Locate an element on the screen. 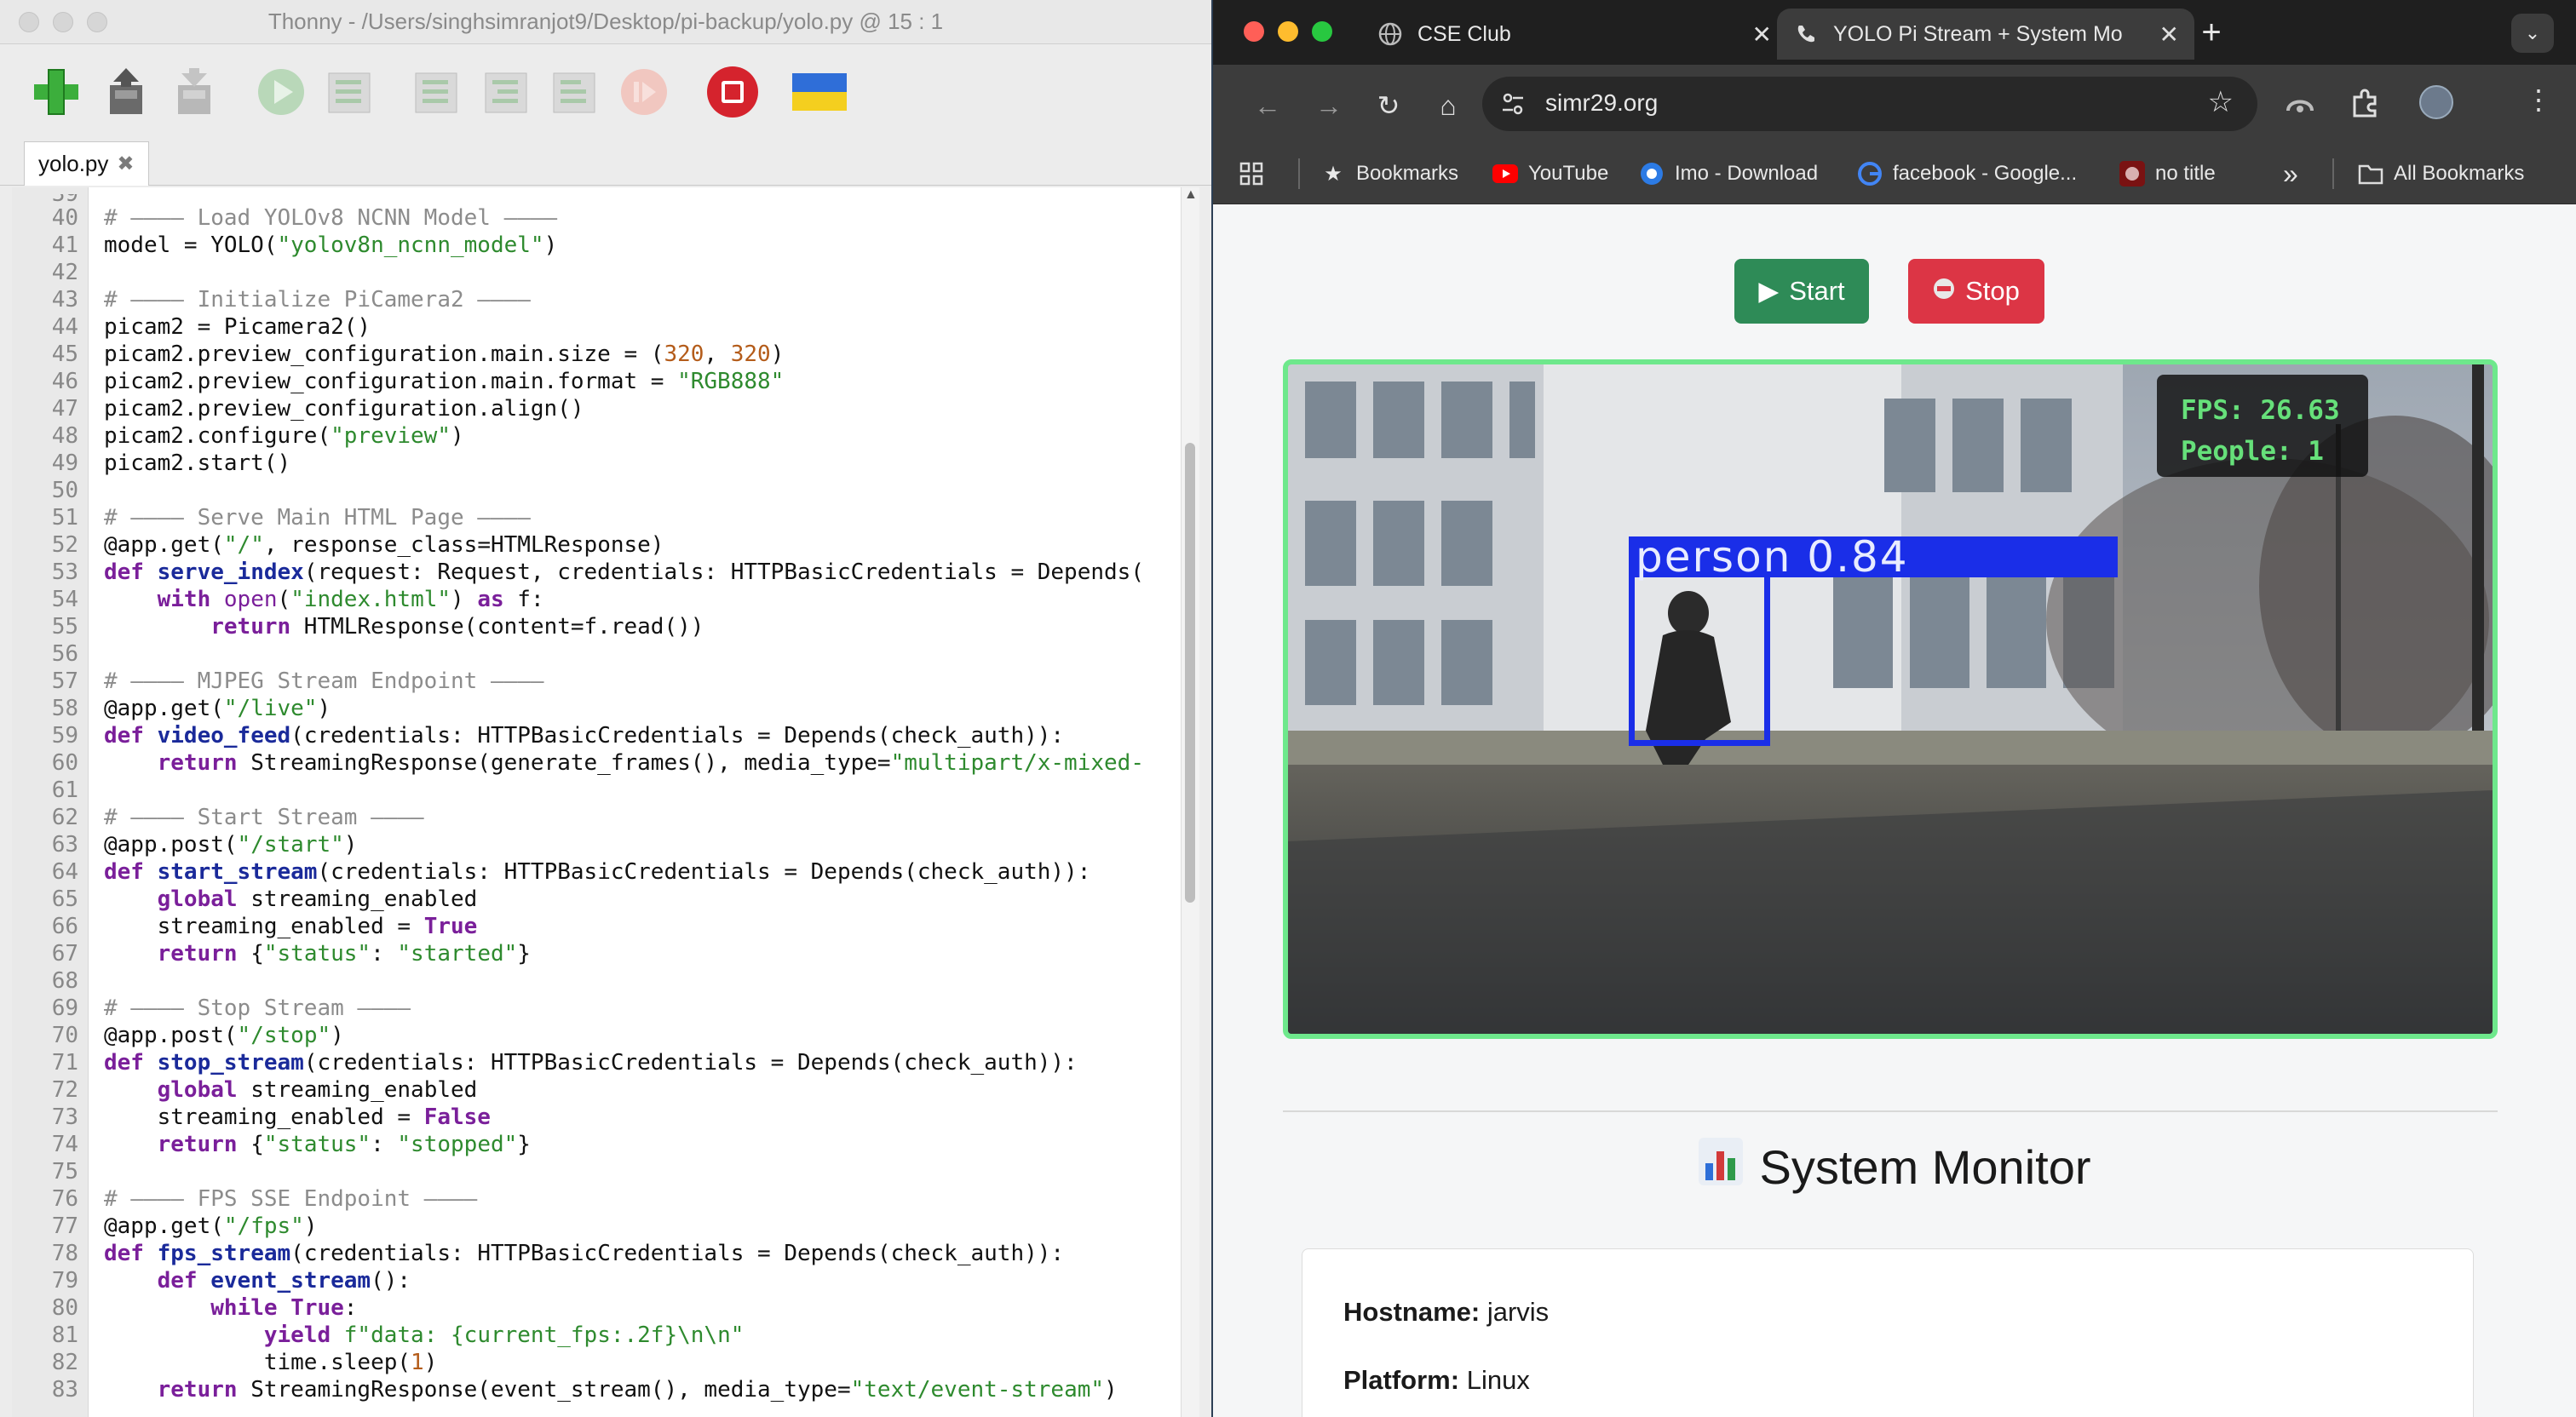 The height and width of the screenshot is (1417, 2576). save-file-button is located at coordinates (194, 92).